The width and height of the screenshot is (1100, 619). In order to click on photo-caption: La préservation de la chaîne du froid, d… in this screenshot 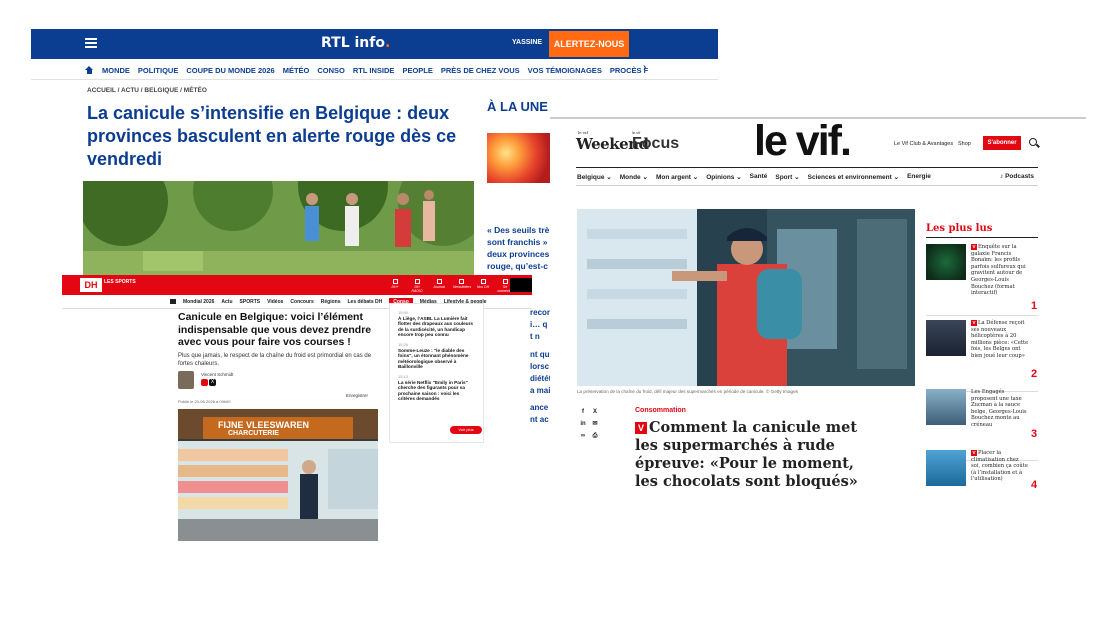, I will do `click(687, 391)`.